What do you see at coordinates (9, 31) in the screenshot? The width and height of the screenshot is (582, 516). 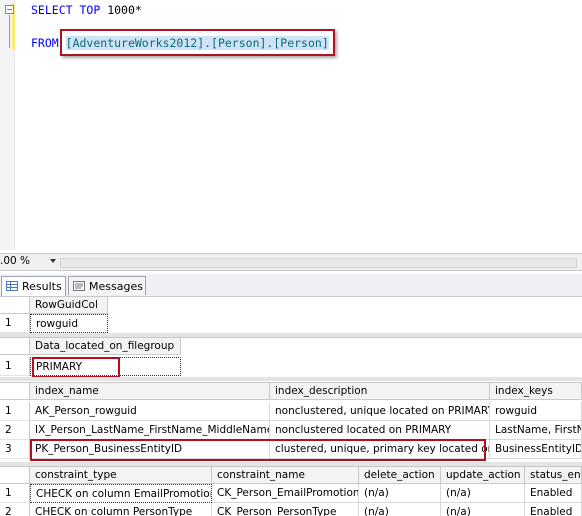 I see `fold-line` at bounding box center [9, 31].